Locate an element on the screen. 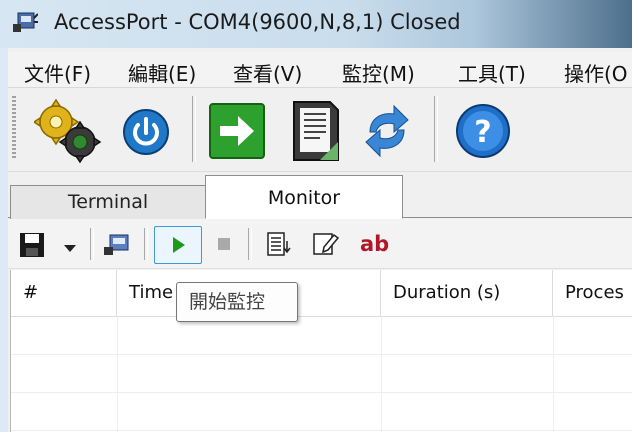 This screenshot has width=632, height=432. menu-edit: 編輯(E) is located at coordinates (162, 72).